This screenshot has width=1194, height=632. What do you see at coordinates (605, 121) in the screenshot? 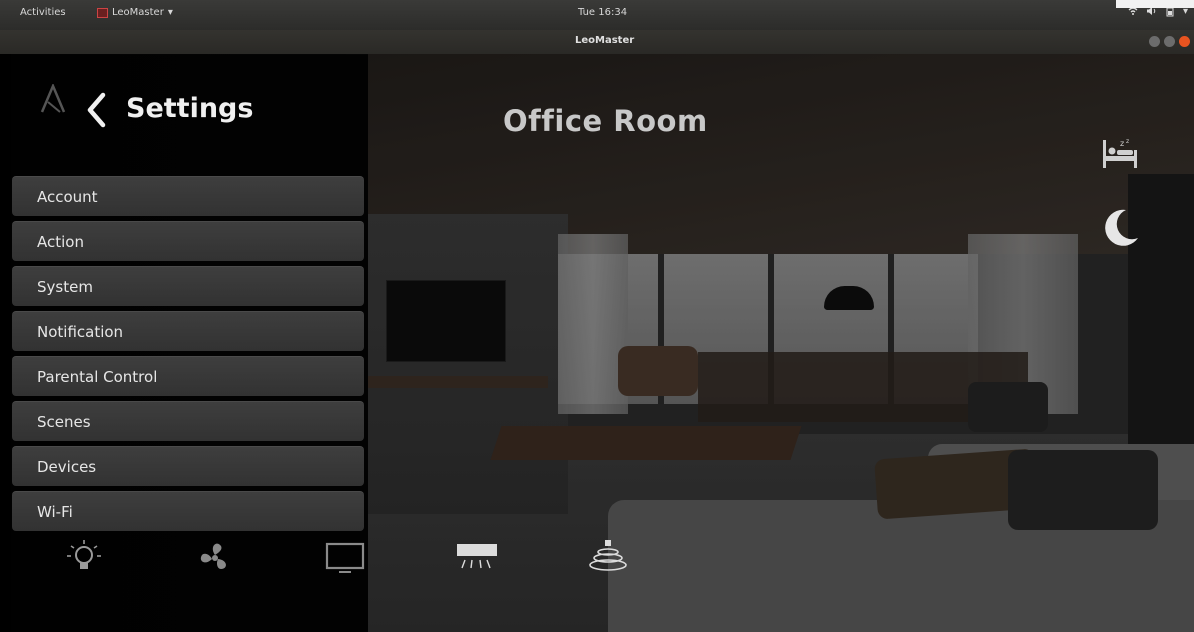
I see `room-title: Office Room` at bounding box center [605, 121].